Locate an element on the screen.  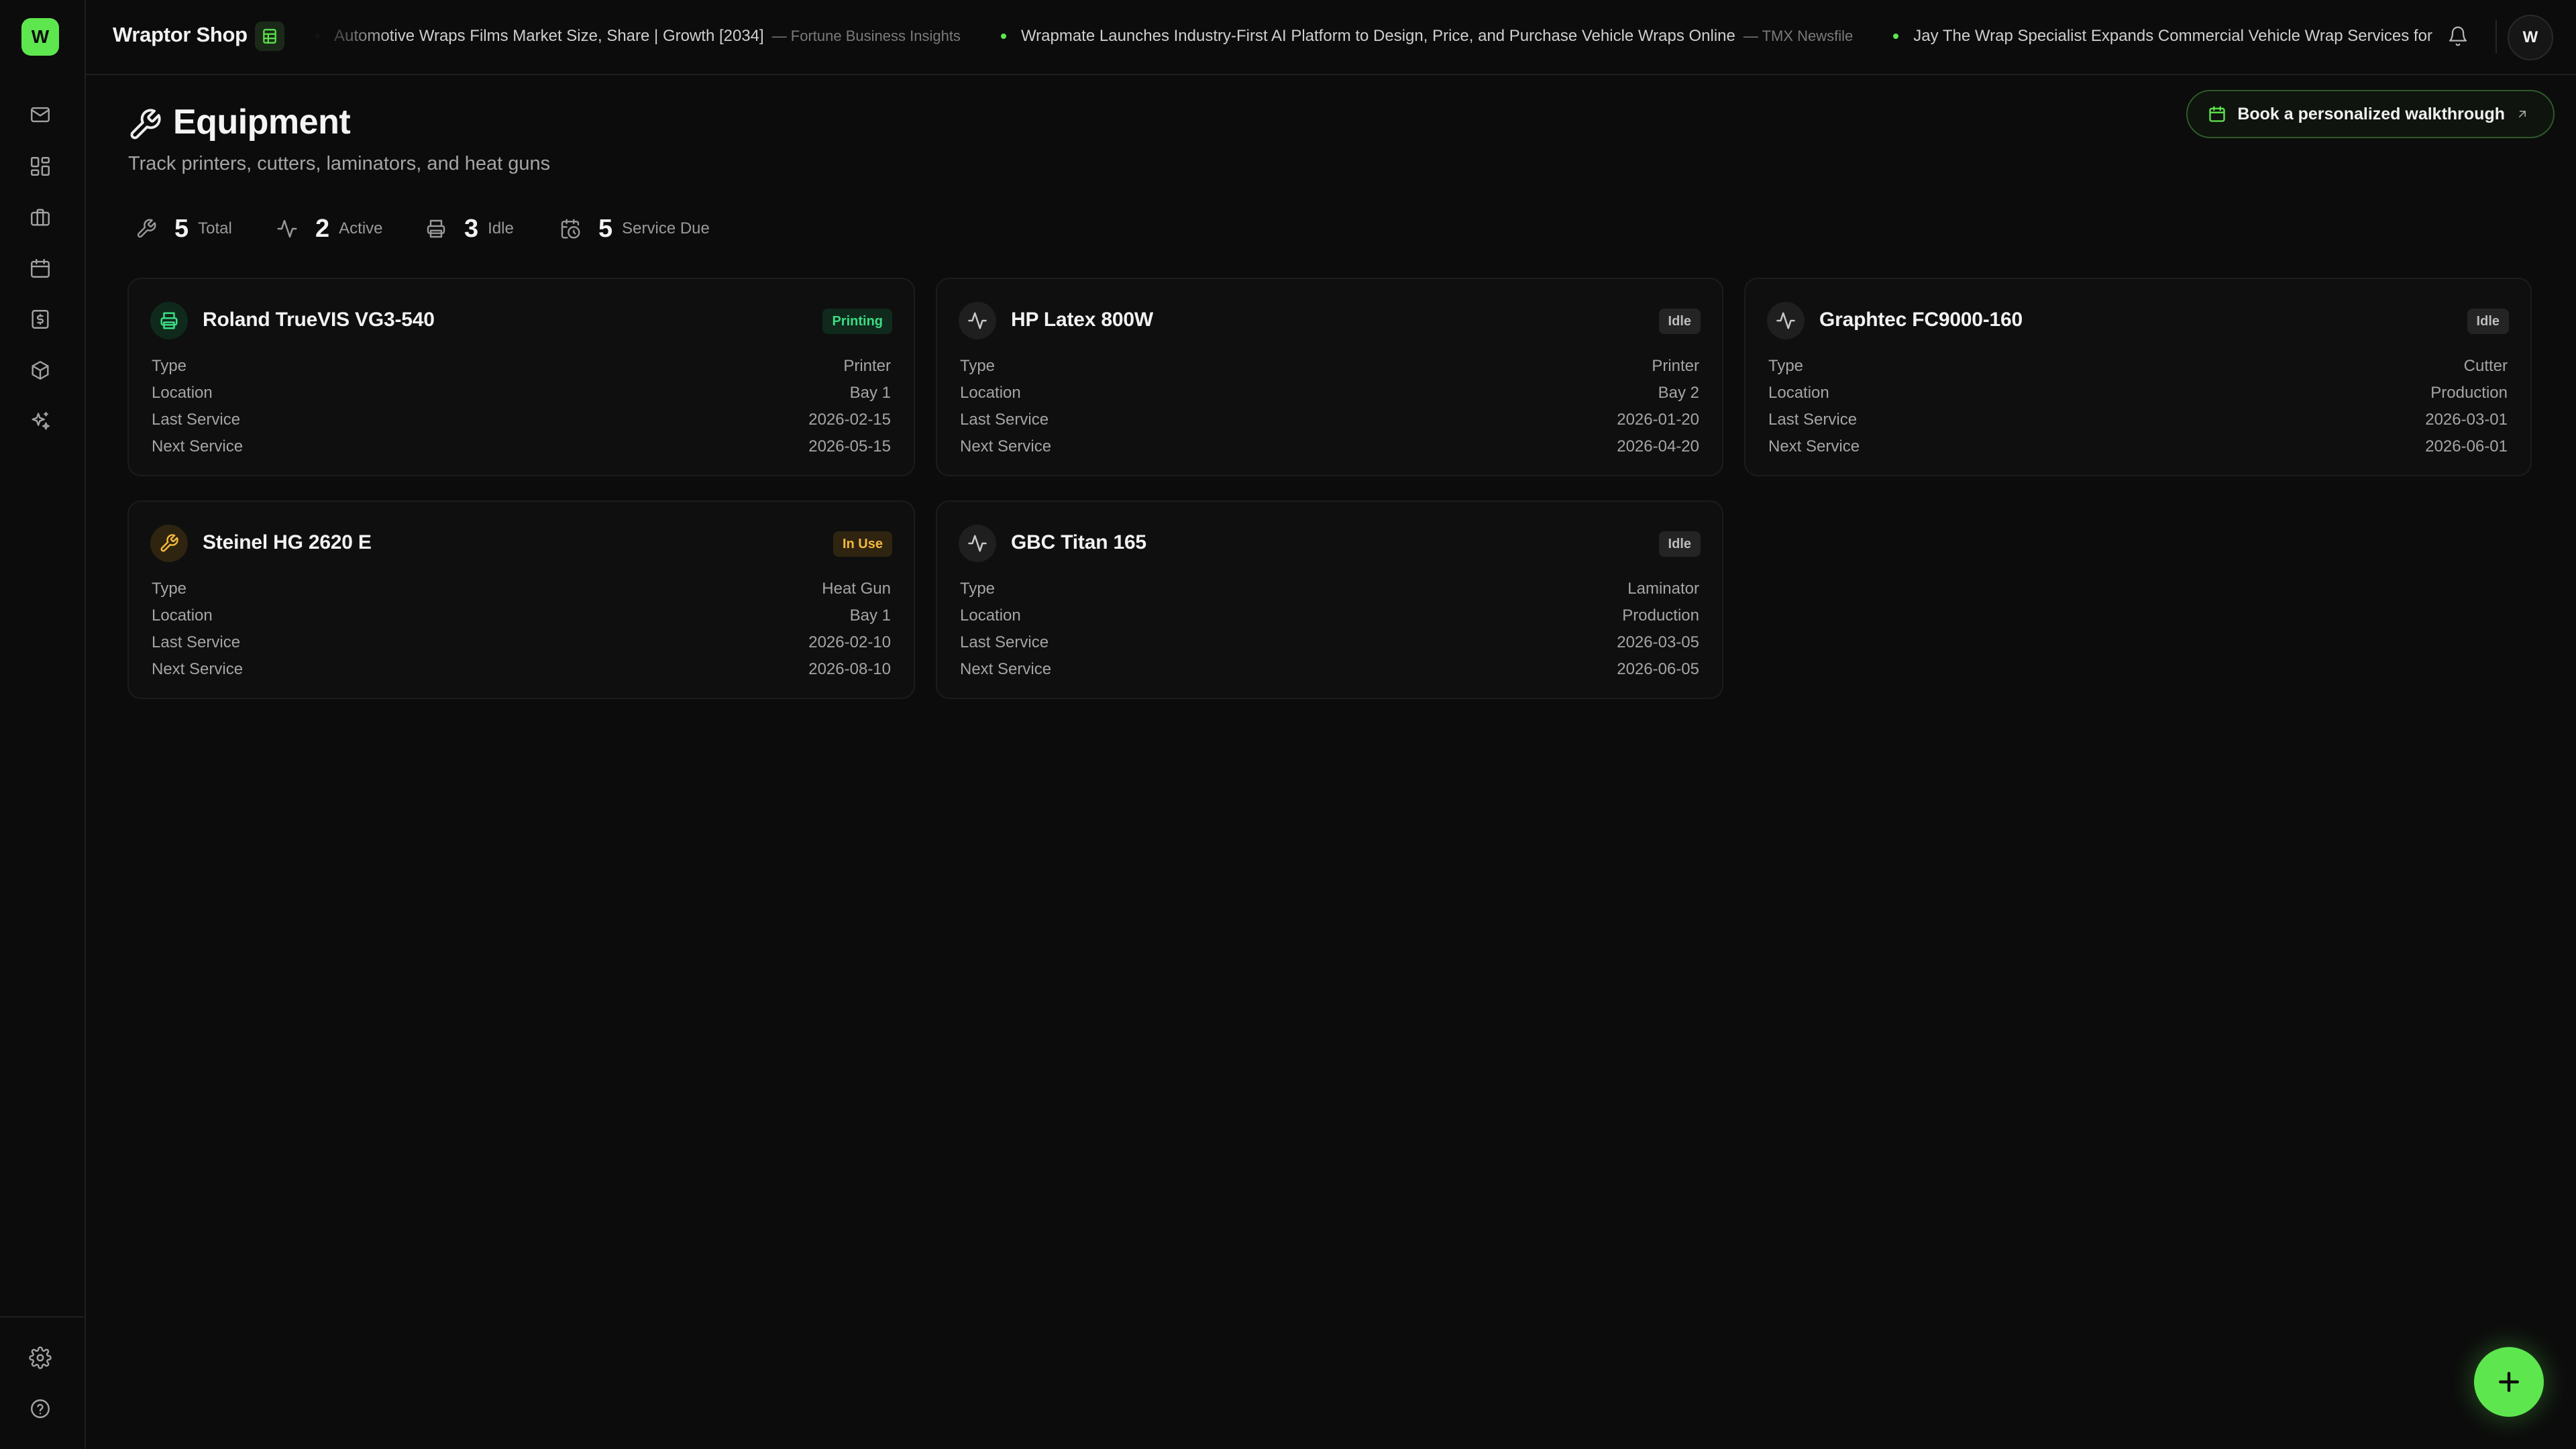
equipment-name: Graphtec FC9000-160 is located at coordinates (1921, 320).